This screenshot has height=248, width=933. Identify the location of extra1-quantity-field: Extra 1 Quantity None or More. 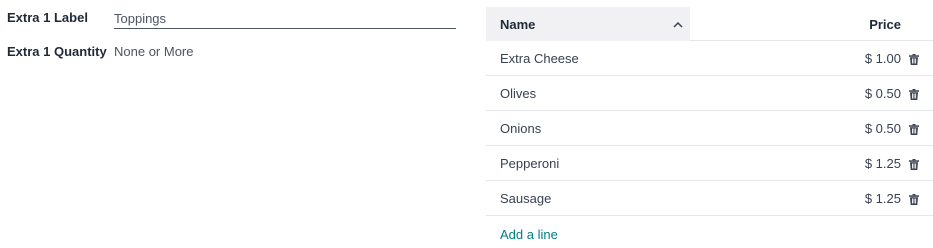
(100, 52).